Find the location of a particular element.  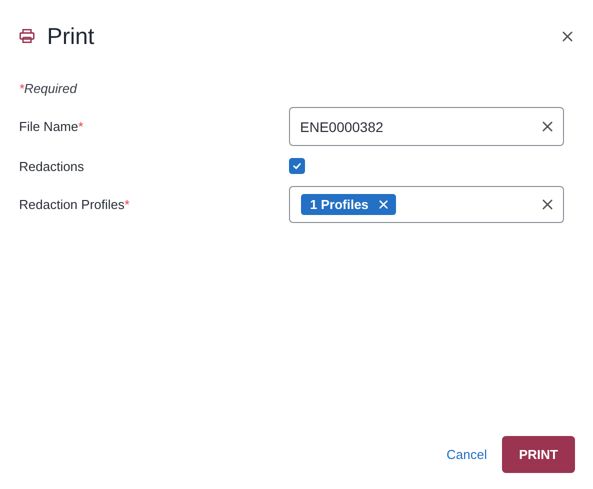

profile-tag: 1 Profiles is located at coordinates (348, 204).